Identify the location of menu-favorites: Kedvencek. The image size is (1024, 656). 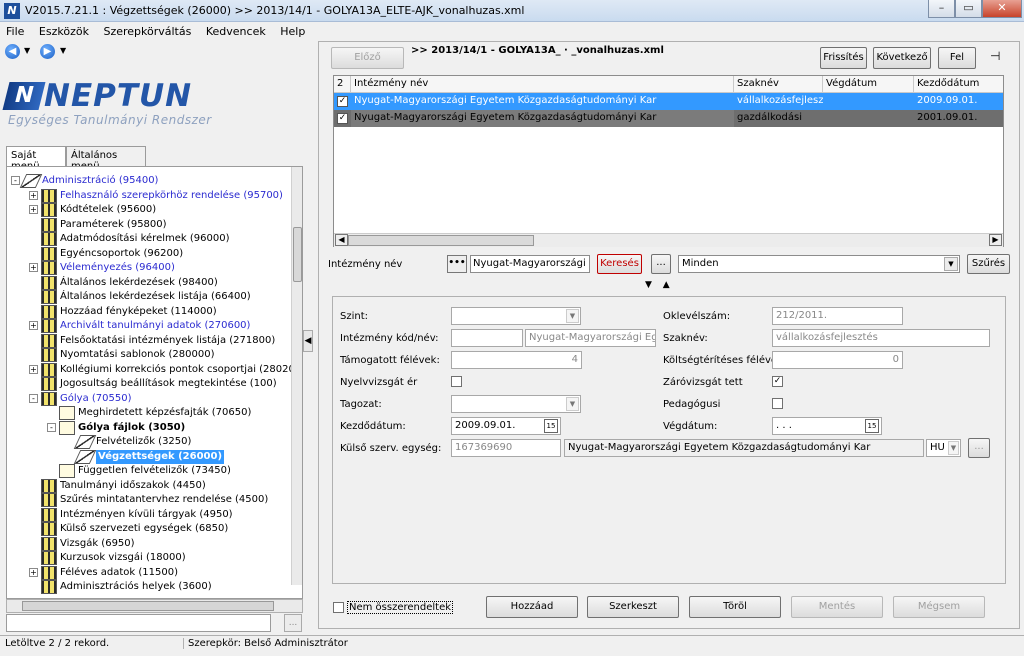
(235, 30).